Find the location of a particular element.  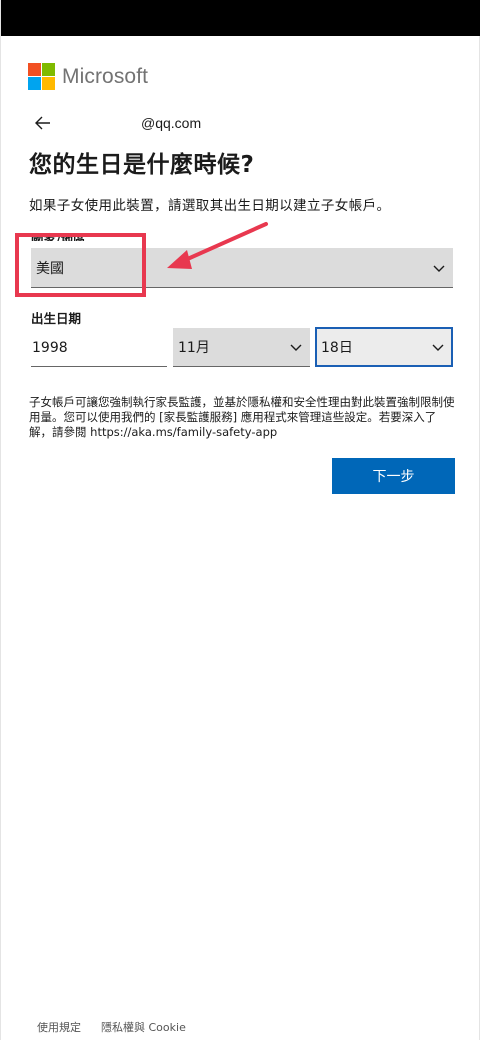

logo-text: Microsoft is located at coordinates (105, 76).